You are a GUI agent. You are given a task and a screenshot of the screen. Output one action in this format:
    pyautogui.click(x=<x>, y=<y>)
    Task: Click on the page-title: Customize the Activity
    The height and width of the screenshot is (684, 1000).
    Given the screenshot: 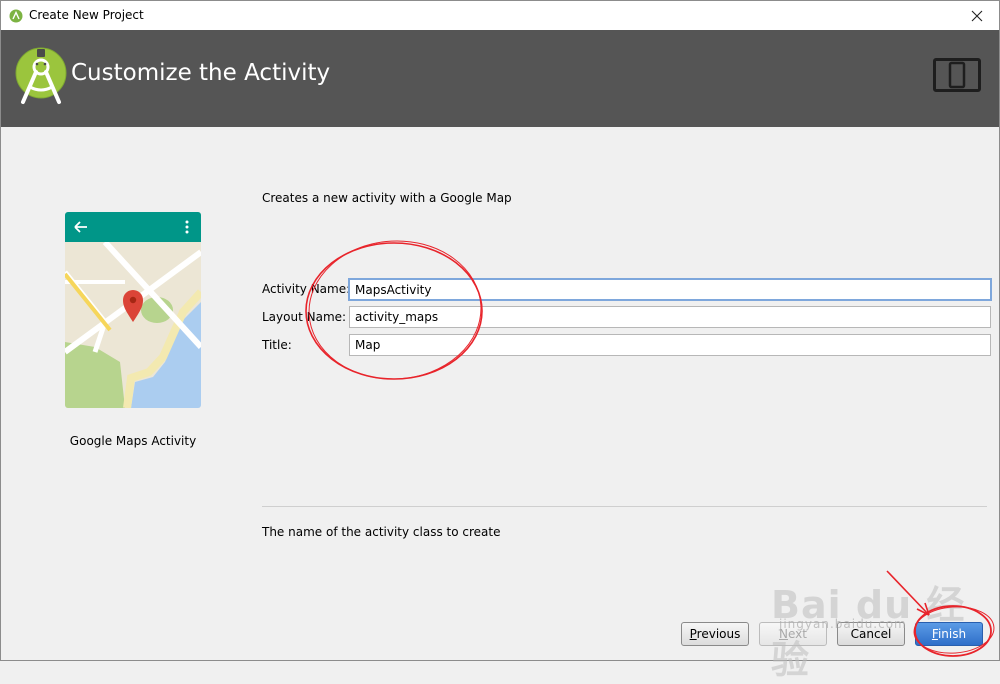 What is the action you would take?
    pyautogui.click(x=201, y=73)
    